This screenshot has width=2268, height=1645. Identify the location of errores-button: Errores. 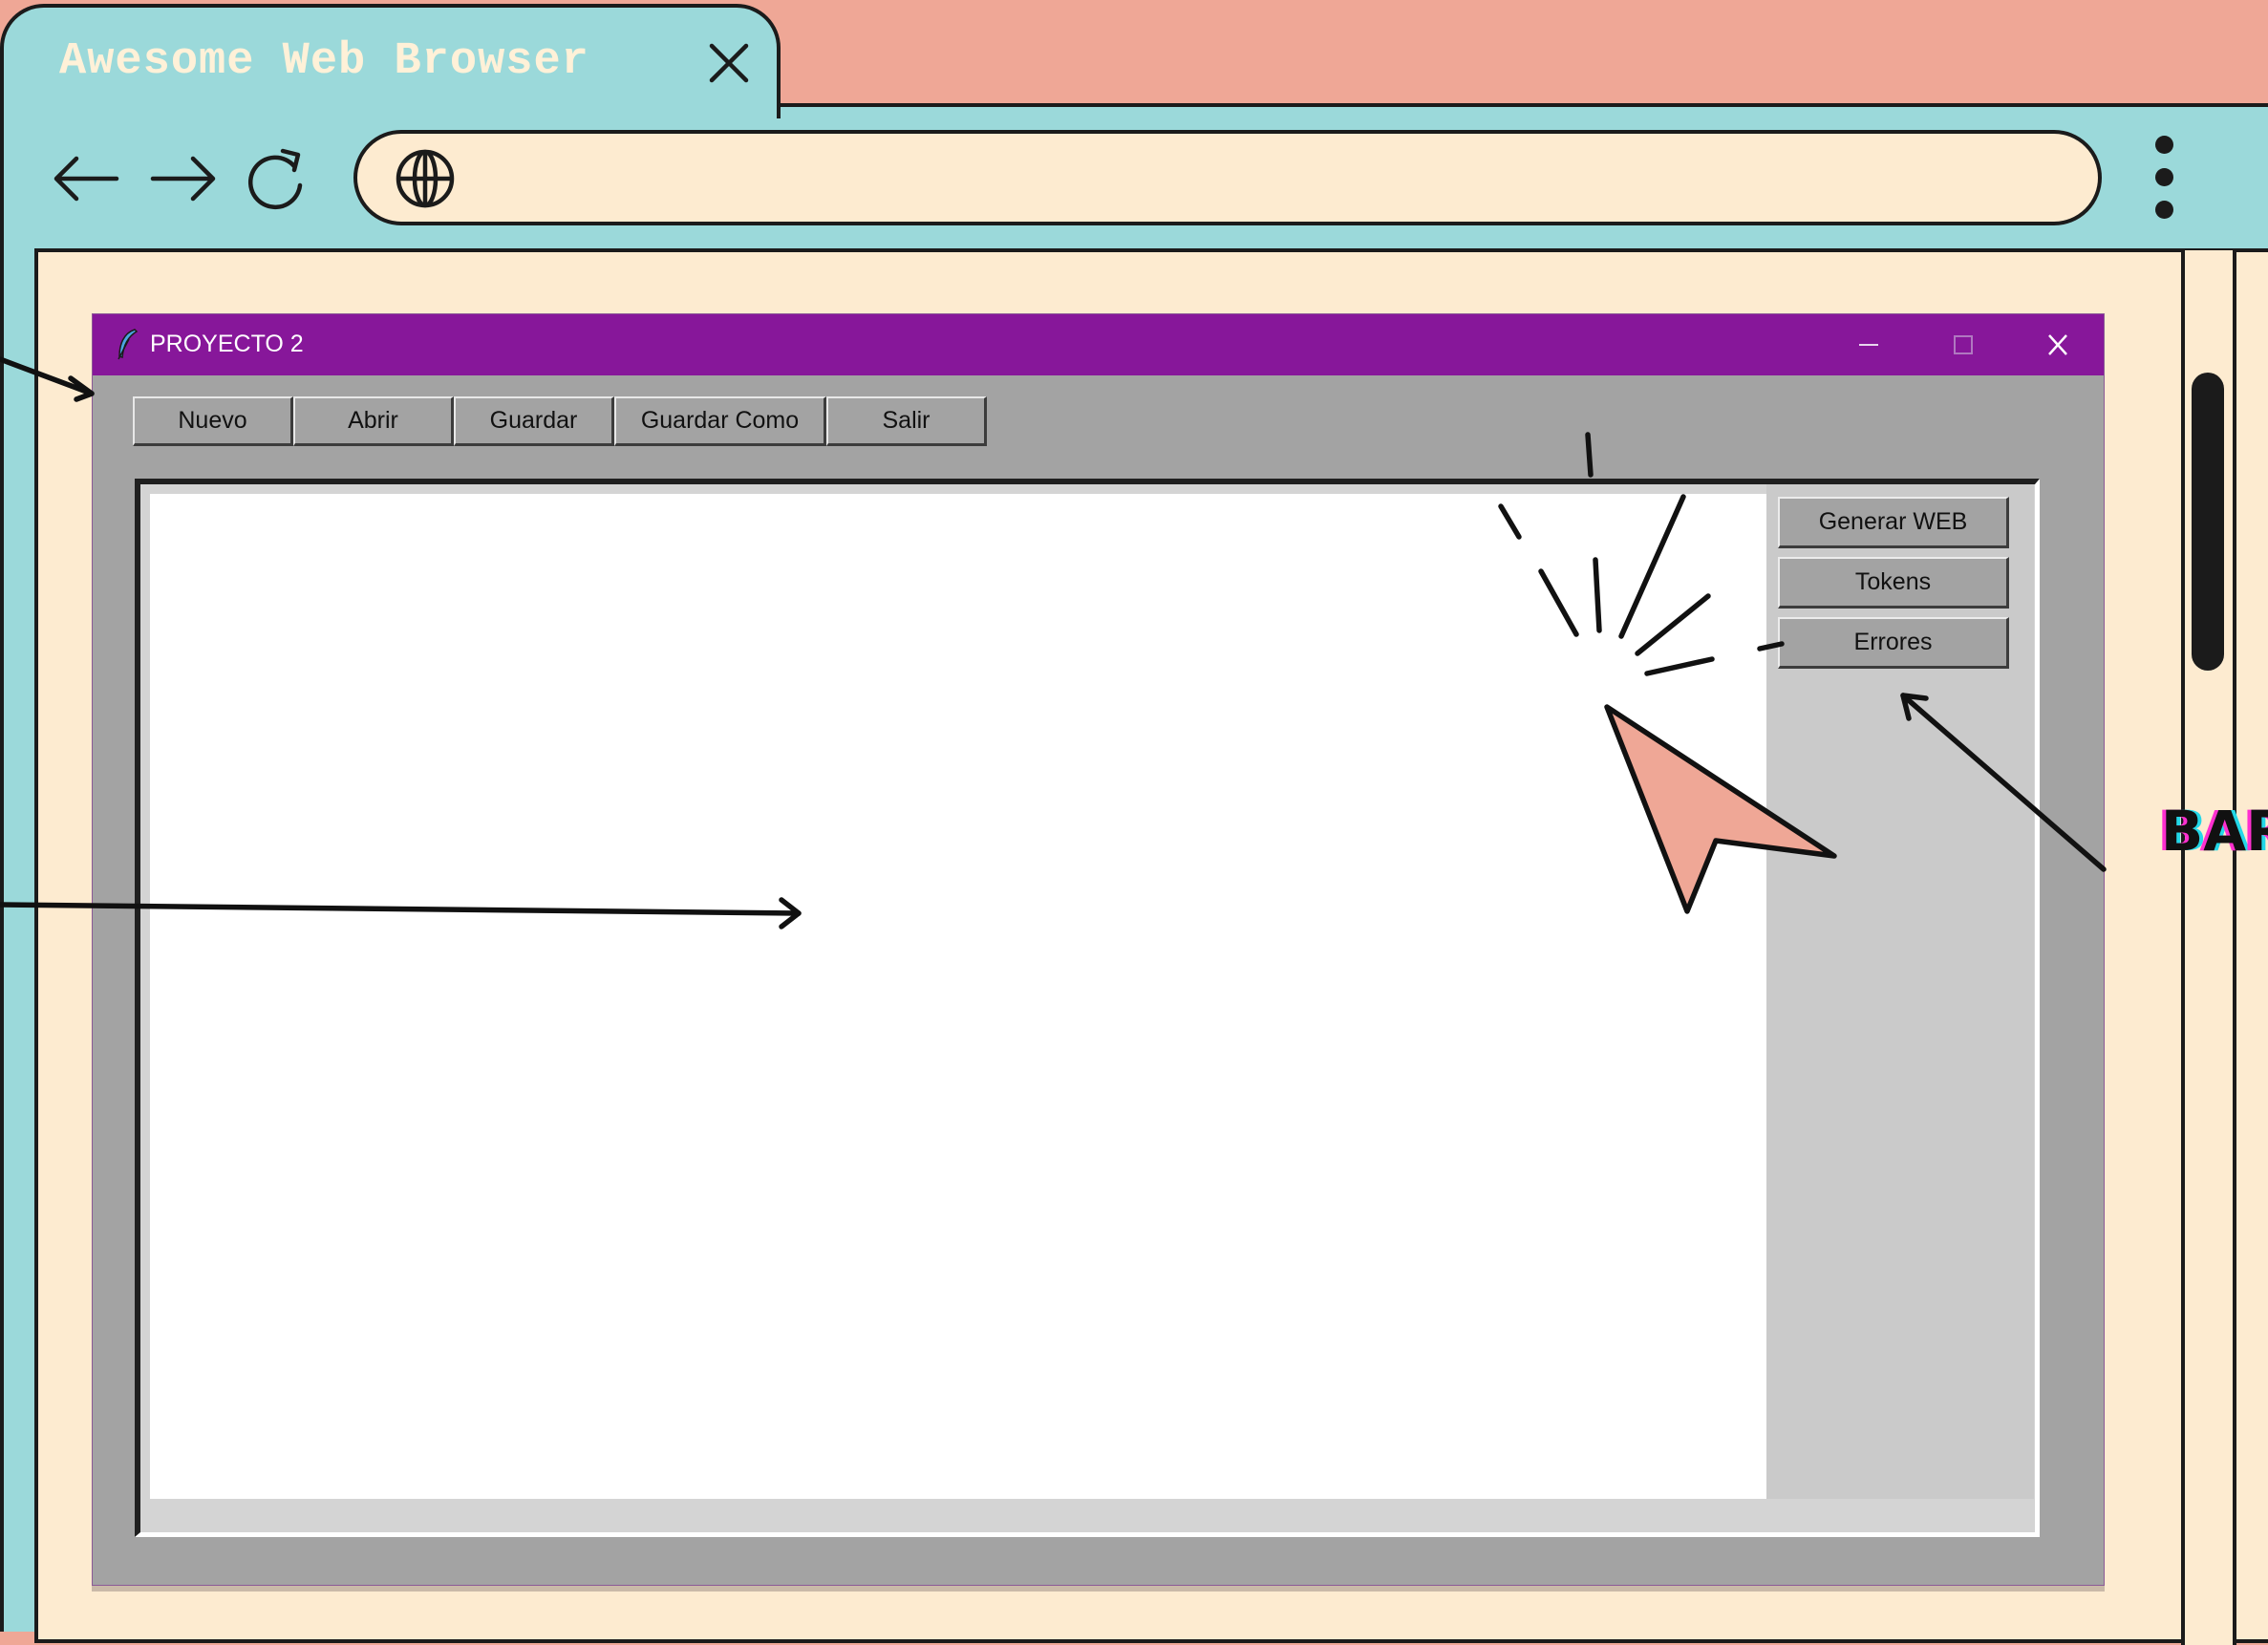
(1894, 643).